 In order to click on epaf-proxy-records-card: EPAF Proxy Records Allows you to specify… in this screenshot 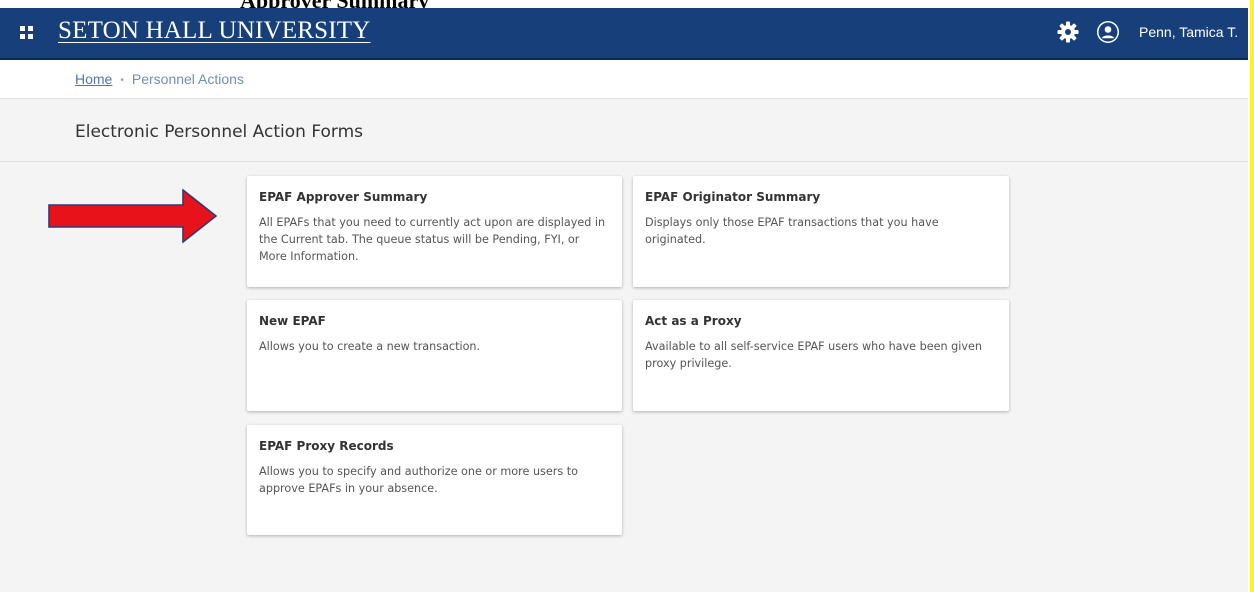, I will do `click(434, 480)`.